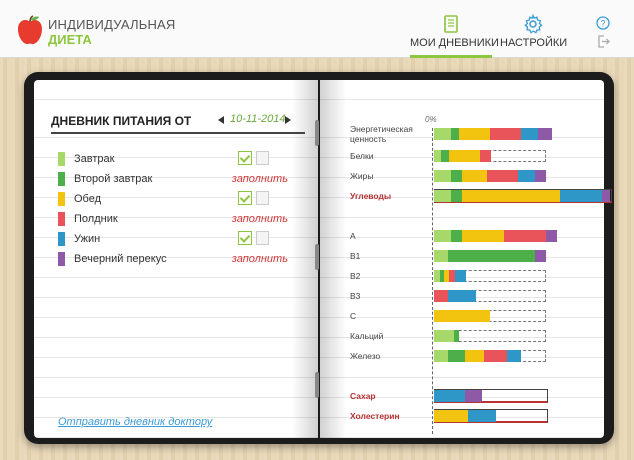 This screenshot has width=634, height=460. What do you see at coordinates (173, 160) in the screenshot?
I see `meal-row: Завтрак` at bounding box center [173, 160].